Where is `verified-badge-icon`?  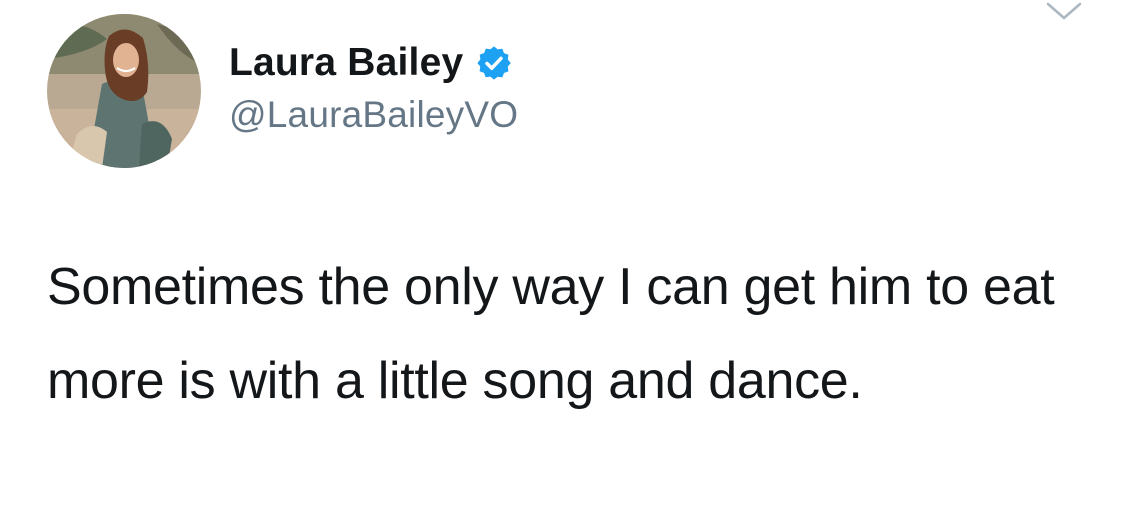 verified-badge-icon is located at coordinates (494, 63).